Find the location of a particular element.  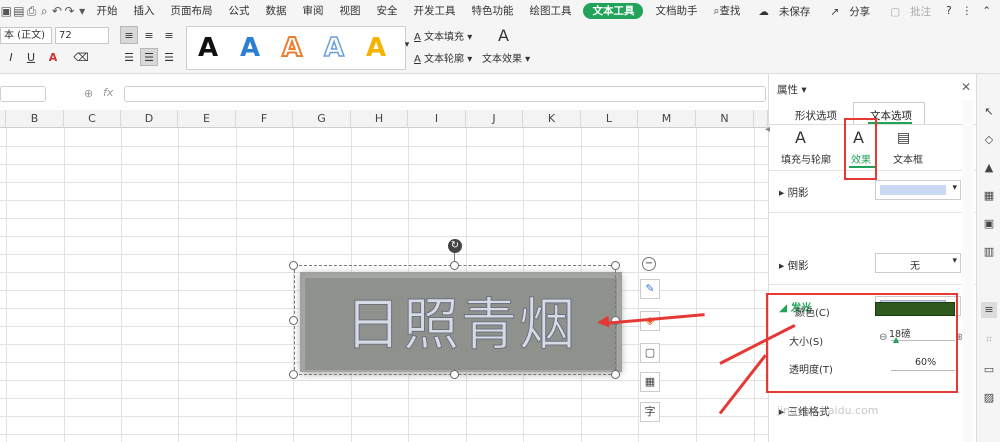

save-icon: ▤ is located at coordinates (19, 11).